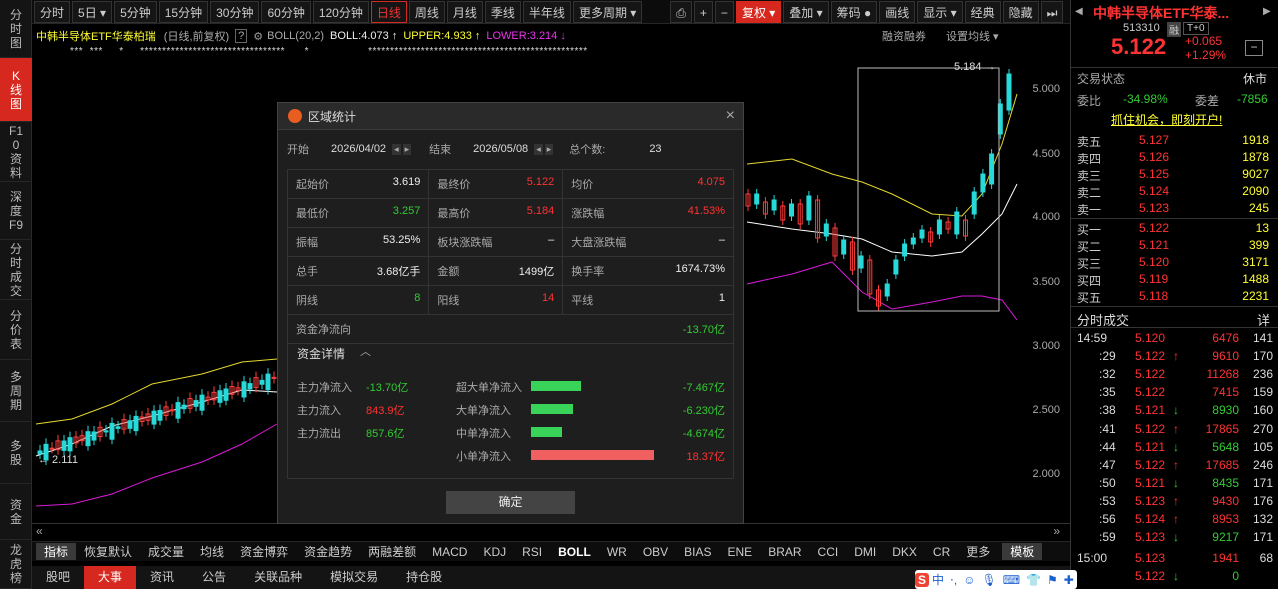 The image size is (1278, 589). I want to click on indicator-tab-19: CR, so click(941, 552).